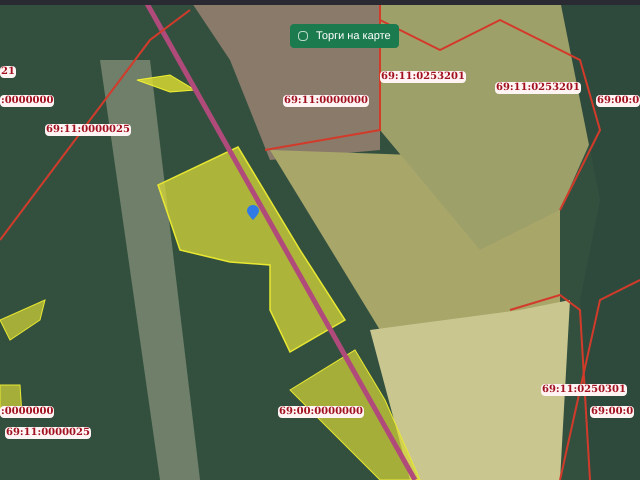 This screenshot has width=640, height=480. I want to click on parcel-number-label: 69:11:0250301, so click(584, 390).